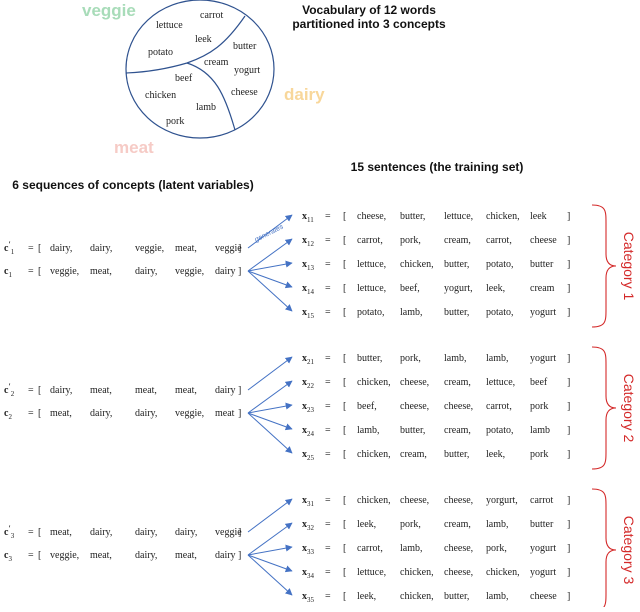 The width and height of the screenshot is (640, 612). What do you see at coordinates (369, 24) in the screenshot?
I see `vocabulary-title-line2: partitioned into 3 concepts` at bounding box center [369, 24].